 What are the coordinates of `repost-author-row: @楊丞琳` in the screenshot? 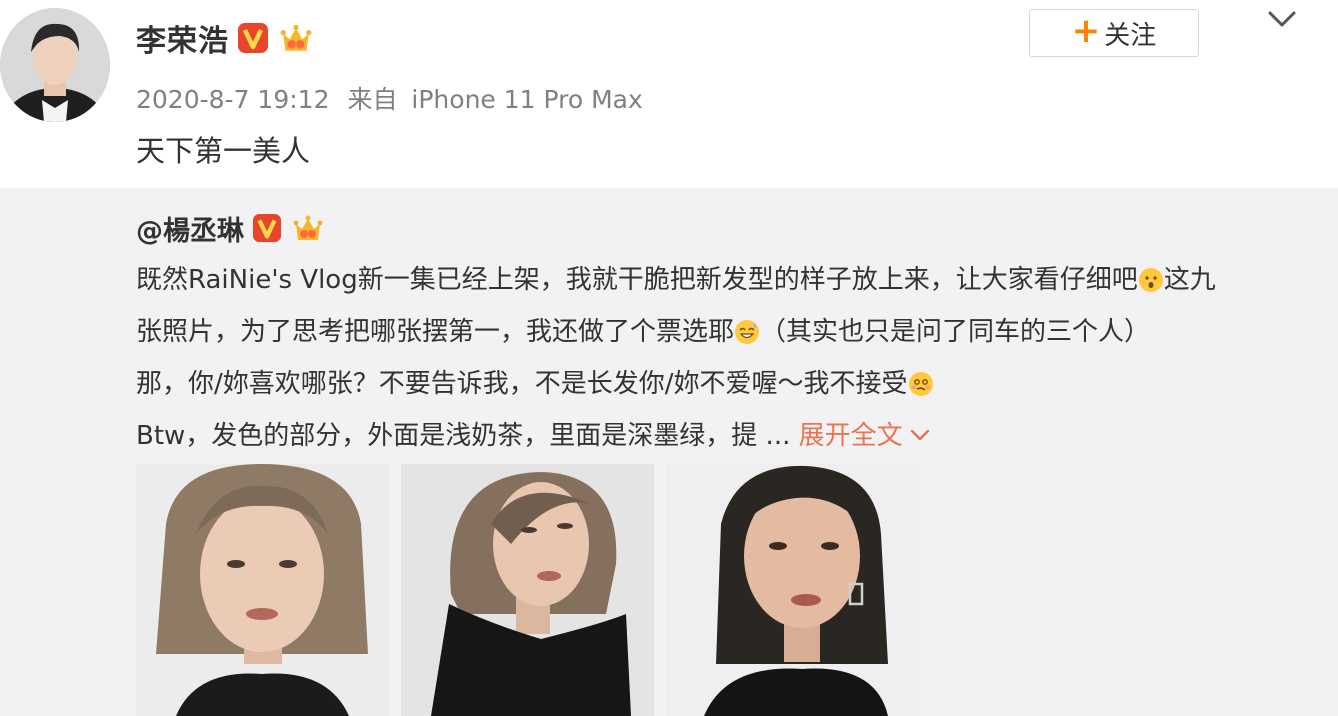 It's located at (231, 228).